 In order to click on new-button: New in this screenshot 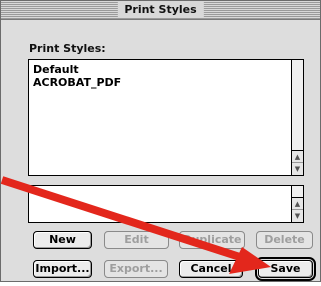, I will do `click(62, 240)`.